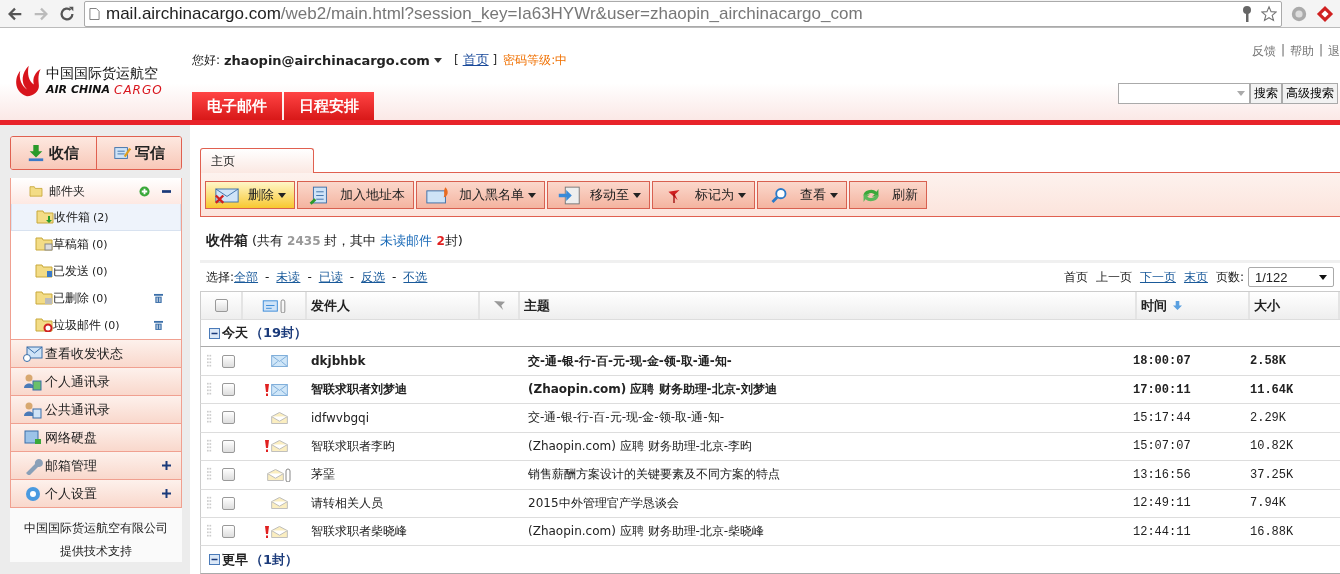  Describe the element at coordinates (499, 306) in the screenshot. I see `flag-icon` at that location.